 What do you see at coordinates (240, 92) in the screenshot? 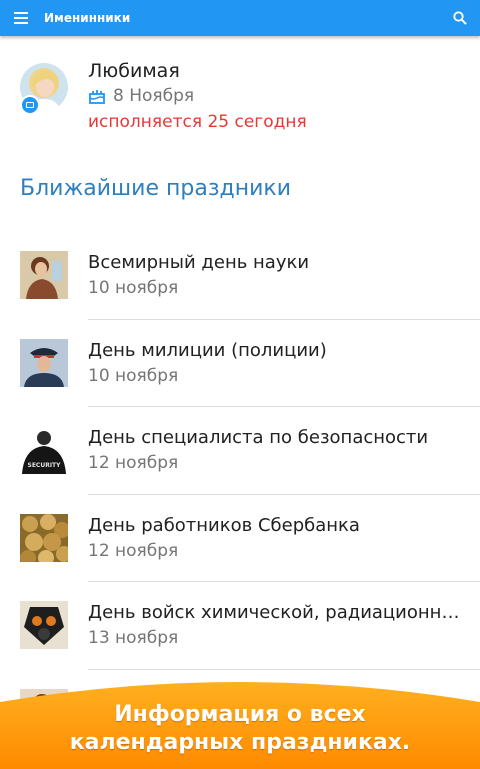
I see `birthday-item: Любимая 8 Ноября исполняется 25 сегодня` at bounding box center [240, 92].